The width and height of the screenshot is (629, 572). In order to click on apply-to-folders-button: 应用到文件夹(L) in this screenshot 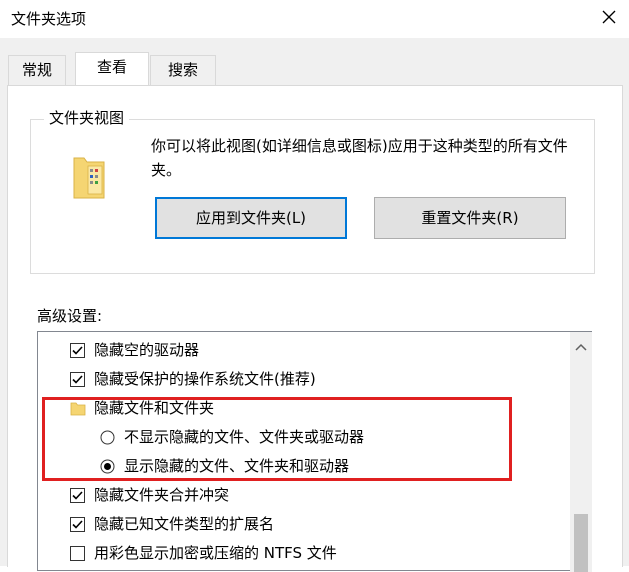, I will do `click(251, 218)`.